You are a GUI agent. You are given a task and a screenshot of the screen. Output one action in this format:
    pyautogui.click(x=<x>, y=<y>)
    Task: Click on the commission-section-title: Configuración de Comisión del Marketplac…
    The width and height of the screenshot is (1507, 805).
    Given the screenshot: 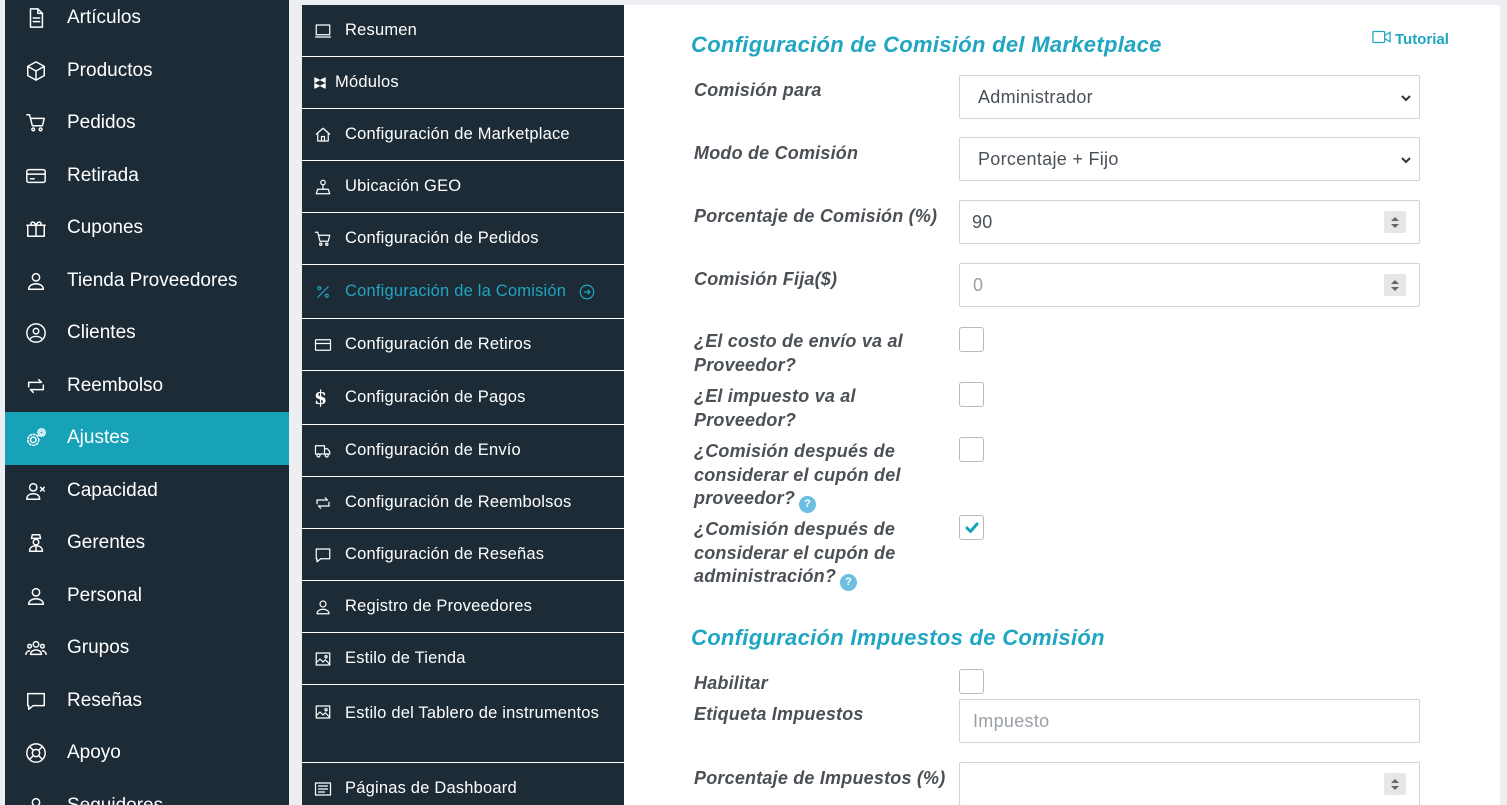 What is the action you would take?
    pyautogui.click(x=926, y=44)
    